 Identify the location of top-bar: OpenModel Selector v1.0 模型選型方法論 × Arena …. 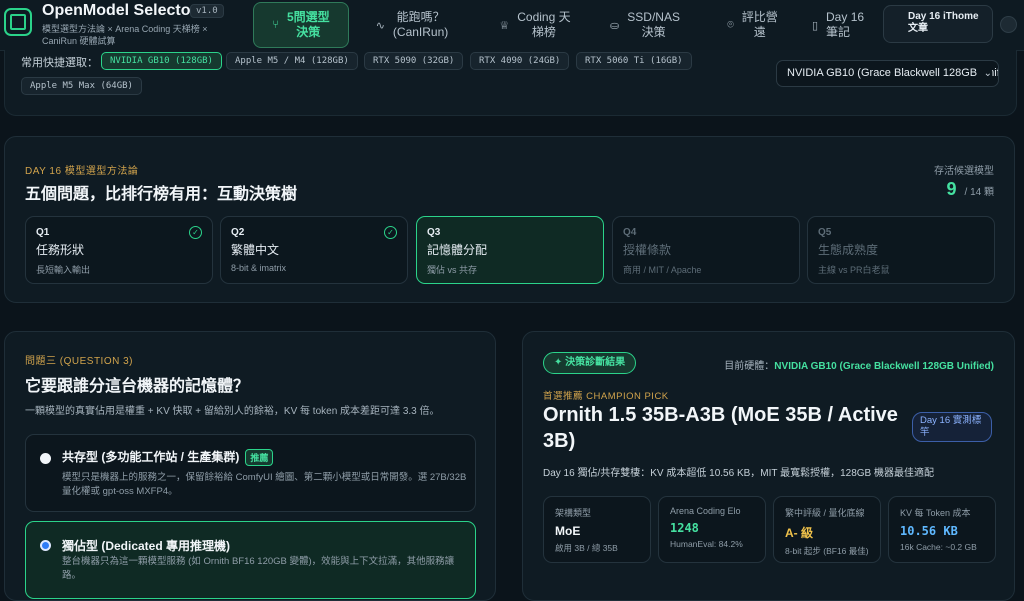
(512, 25).